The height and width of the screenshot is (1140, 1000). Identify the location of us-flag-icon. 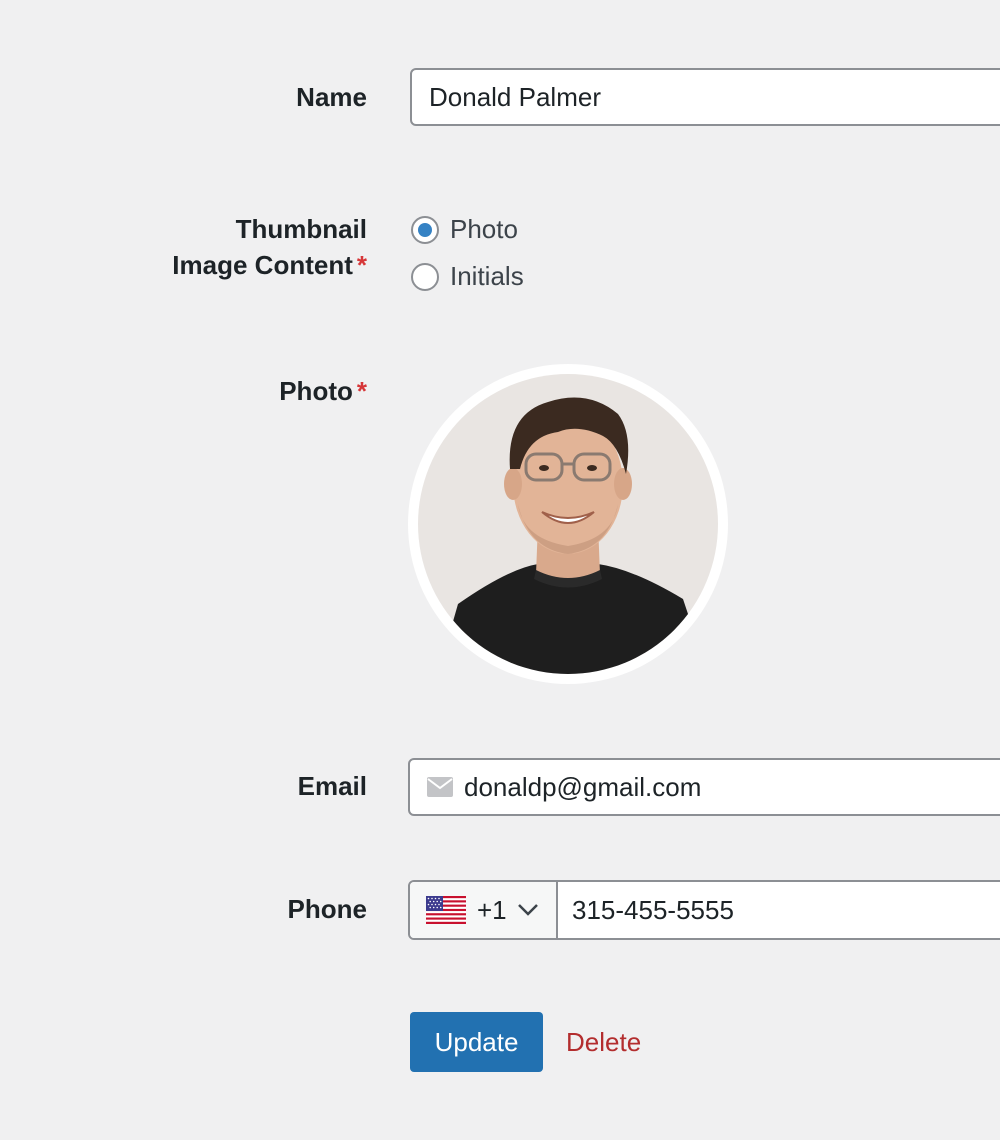
(446, 910).